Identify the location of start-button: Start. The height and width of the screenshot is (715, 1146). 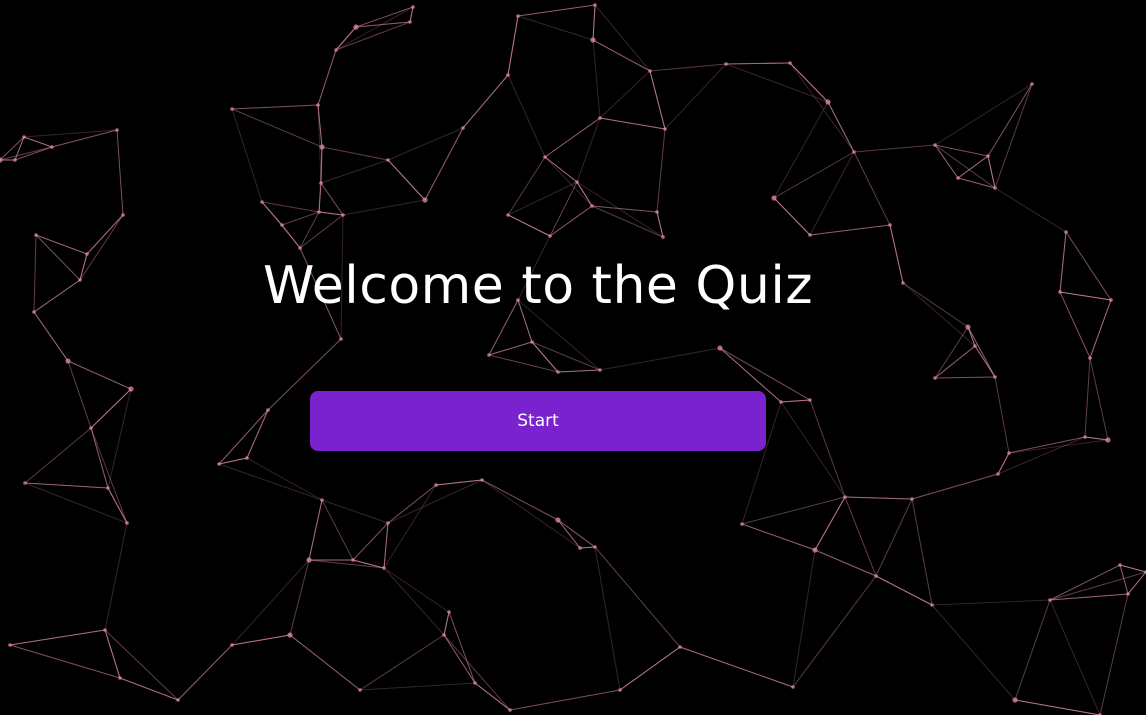
(538, 421).